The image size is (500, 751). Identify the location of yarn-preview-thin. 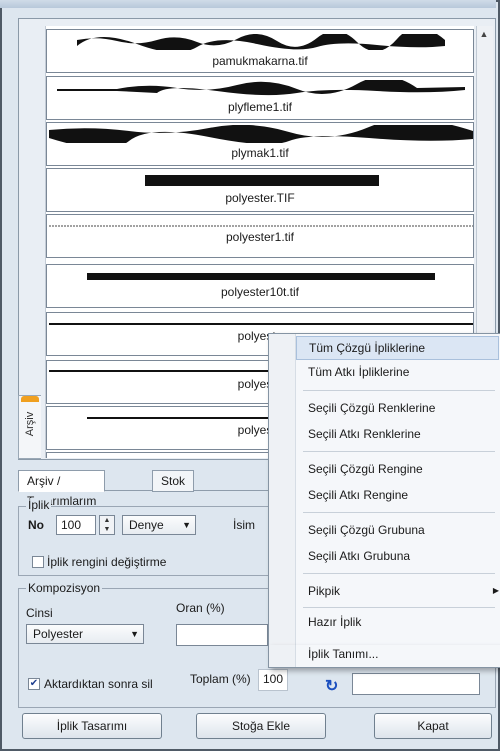
(261, 226).